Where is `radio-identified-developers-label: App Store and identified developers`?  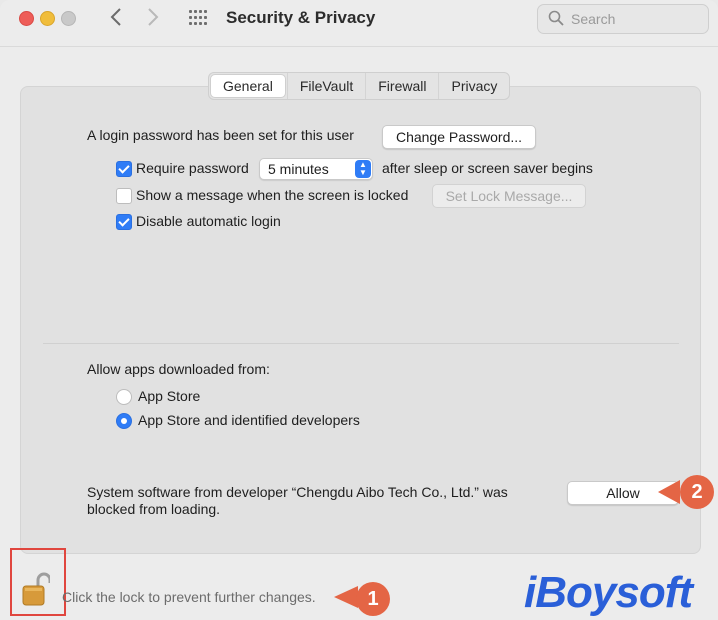 radio-identified-developers-label: App Store and identified developers is located at coordinates (249, 420).